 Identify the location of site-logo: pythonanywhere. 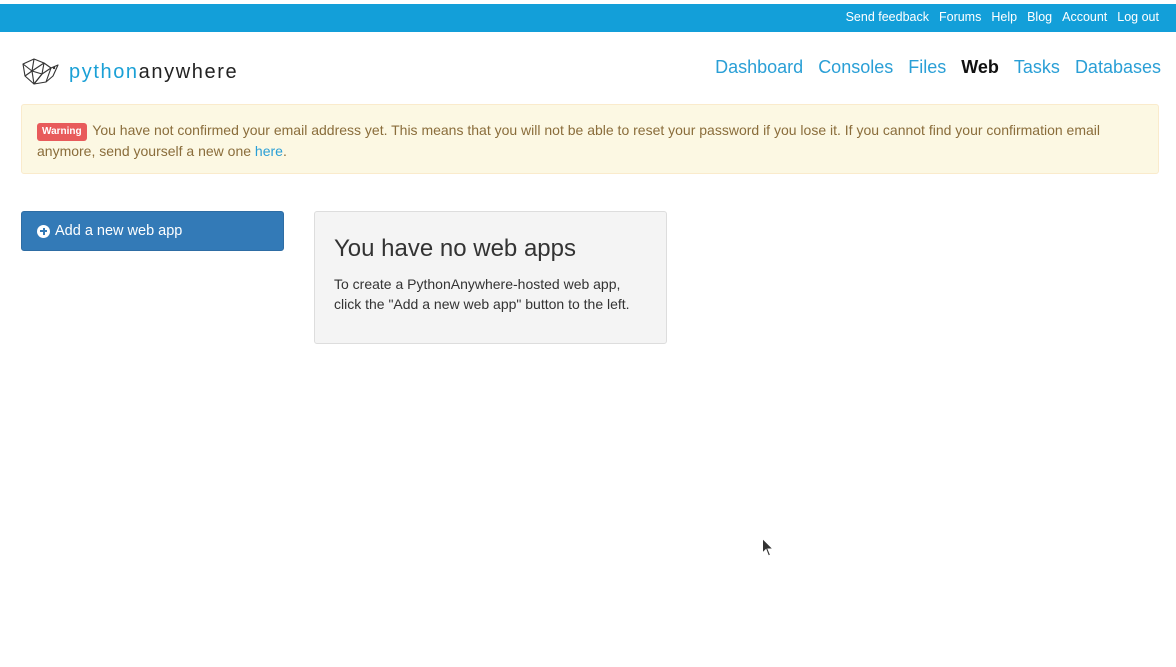
(129, 72).